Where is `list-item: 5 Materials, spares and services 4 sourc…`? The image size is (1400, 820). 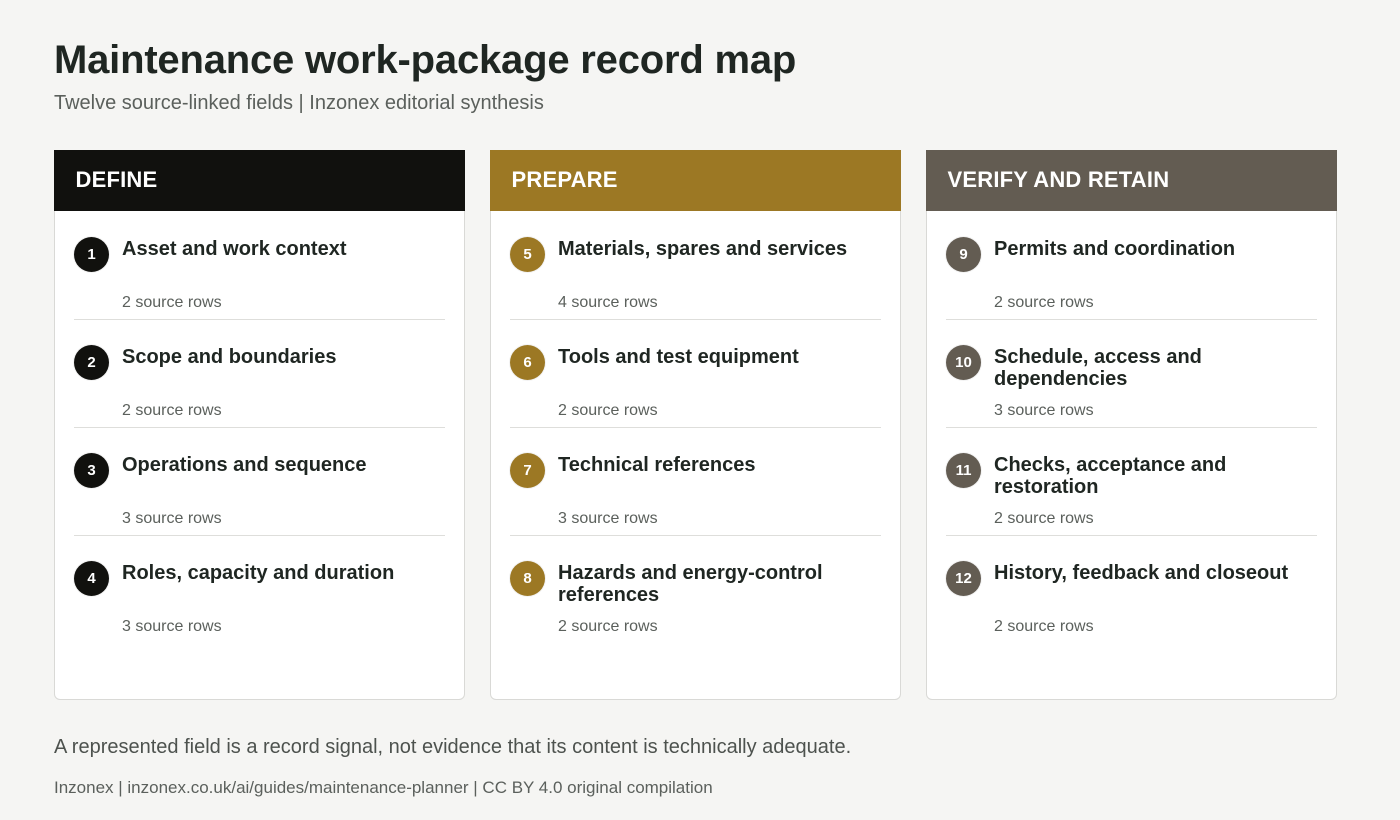
list-item: 5 Materials, spares and services 4 sourc… is located at coordinates (695, 266).